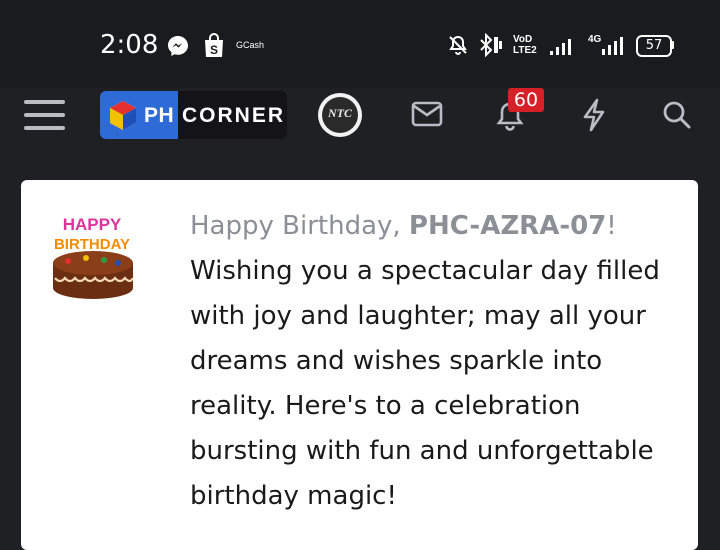  What do you see at coordinates (92, 224) in the screenshot?
I see `cake-text-top: HAPPY` at bounding box center [92, 224].